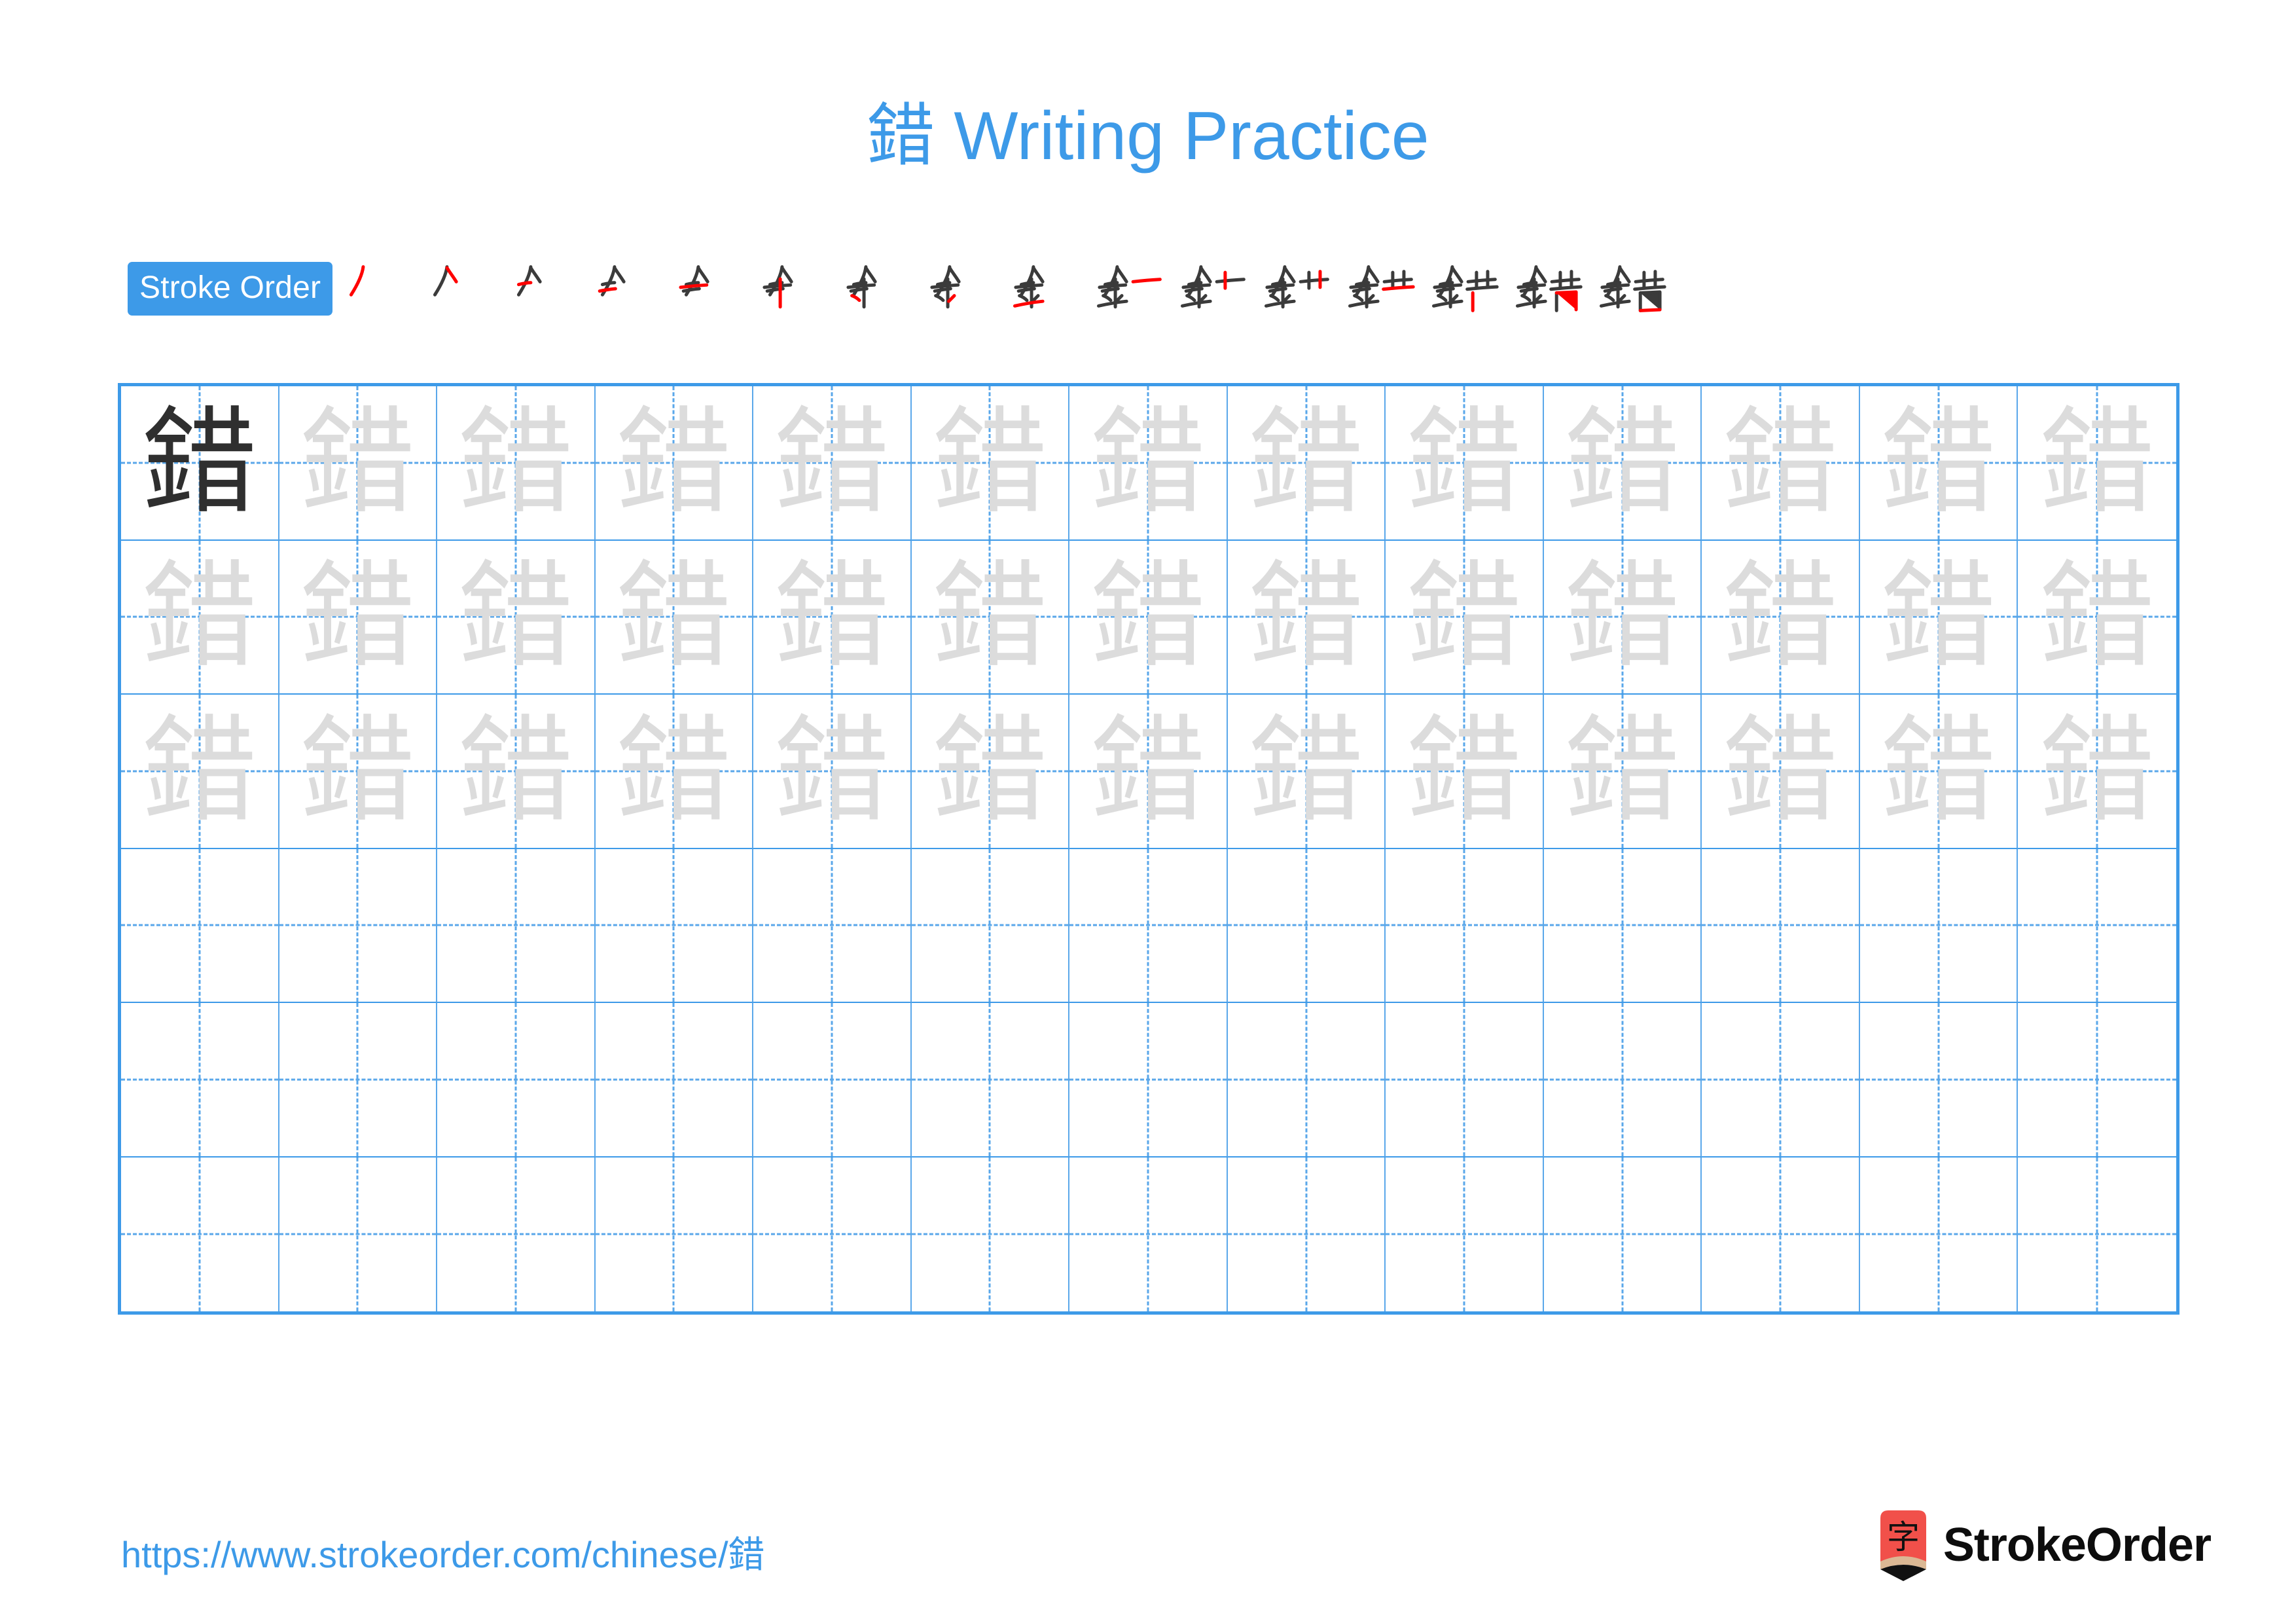 The height and width of the screenshot is (1623, 2296). What do you see at coordinates (990, 772) in the screenshot?
I see `practice-cell-r3-c6: 錯` at bounding box center [990, 772].